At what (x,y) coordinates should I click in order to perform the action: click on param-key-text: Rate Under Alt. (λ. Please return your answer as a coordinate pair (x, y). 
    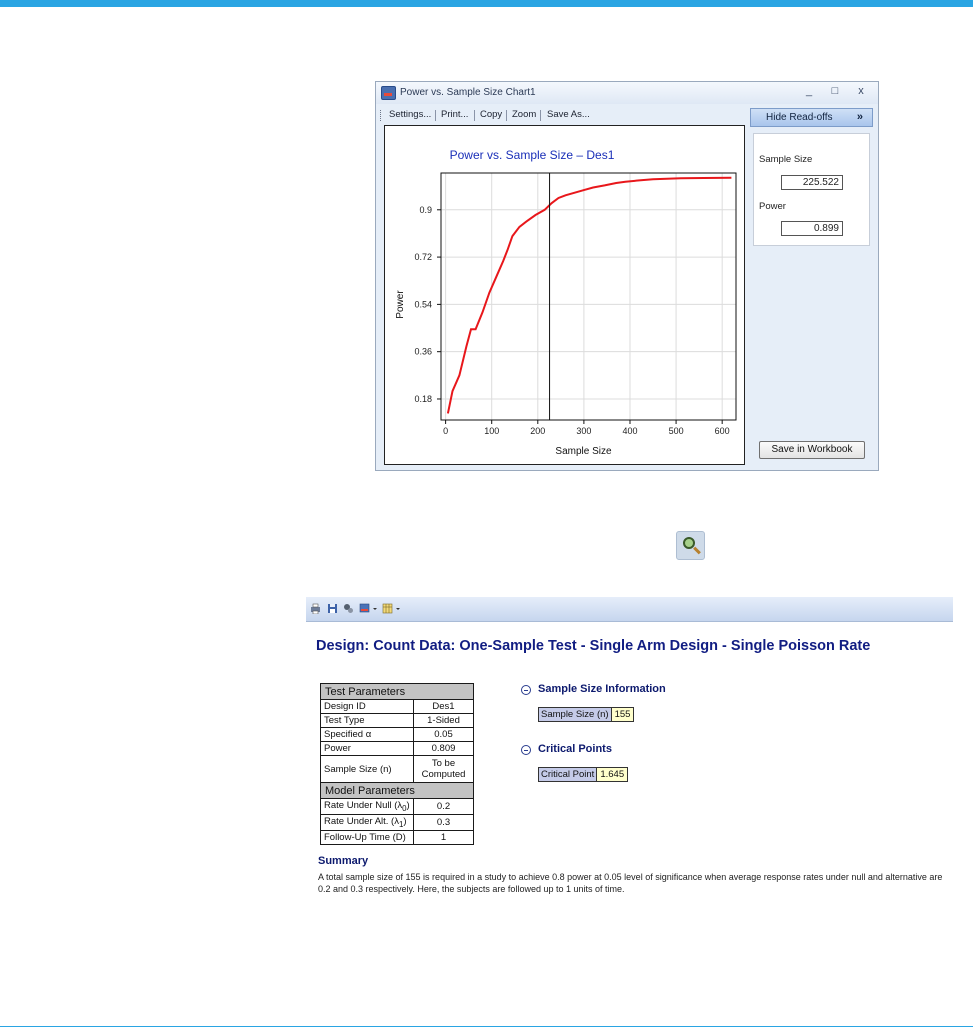
    Looking at the image, I should click on (361, 822).